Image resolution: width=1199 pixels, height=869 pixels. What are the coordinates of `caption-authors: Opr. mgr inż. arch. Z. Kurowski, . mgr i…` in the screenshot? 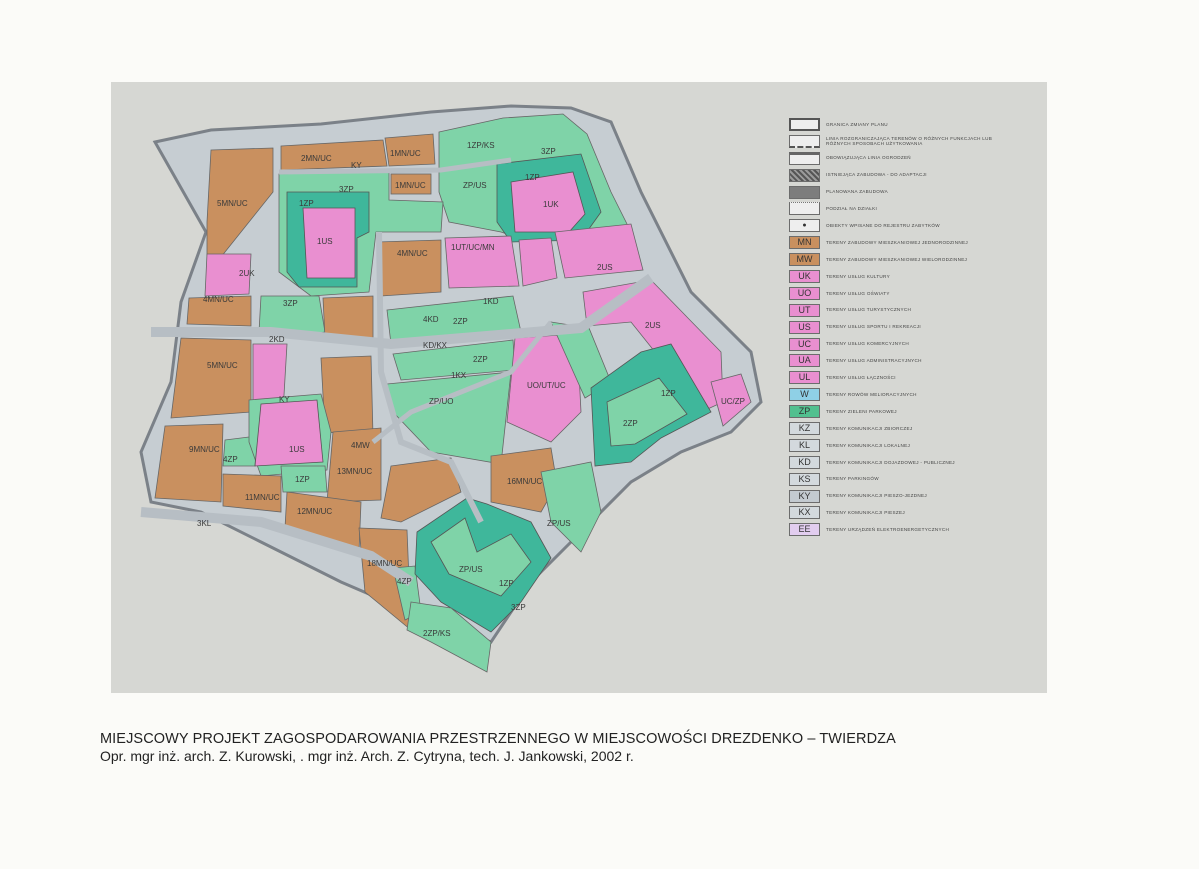 It's located at (367, 756).